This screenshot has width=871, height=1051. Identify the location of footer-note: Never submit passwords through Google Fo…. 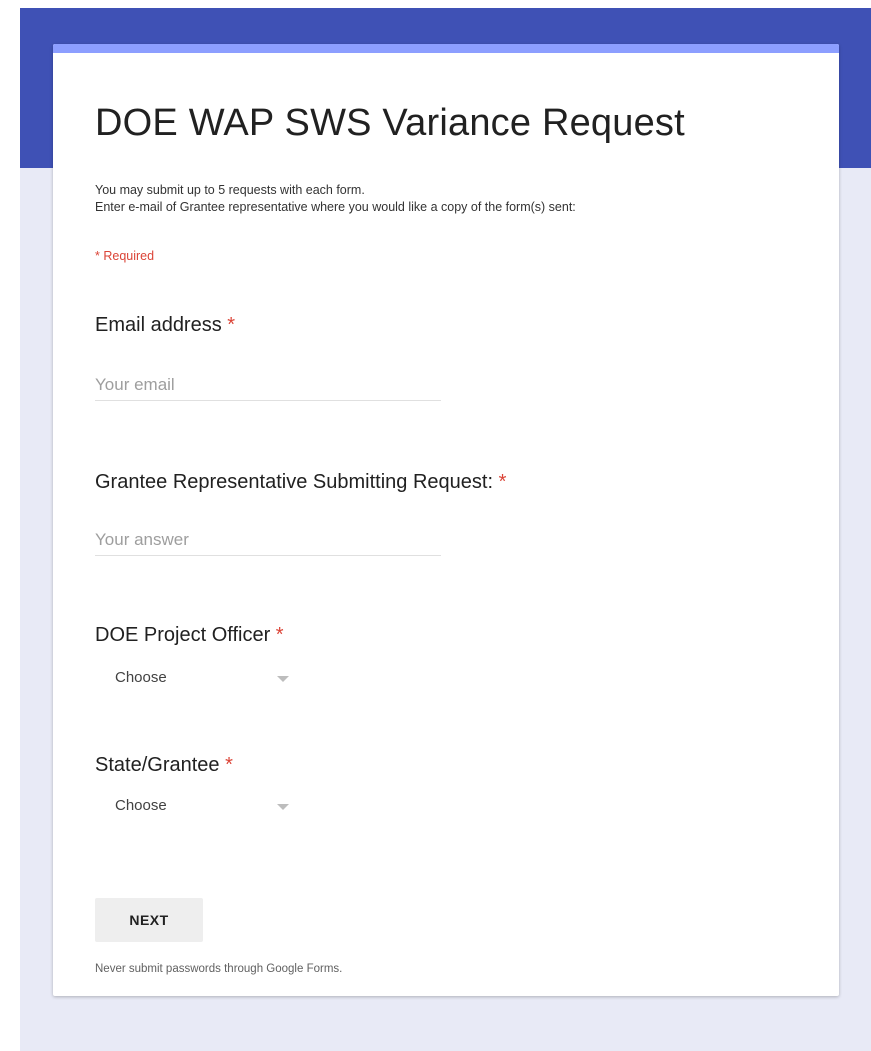
(219, 969).